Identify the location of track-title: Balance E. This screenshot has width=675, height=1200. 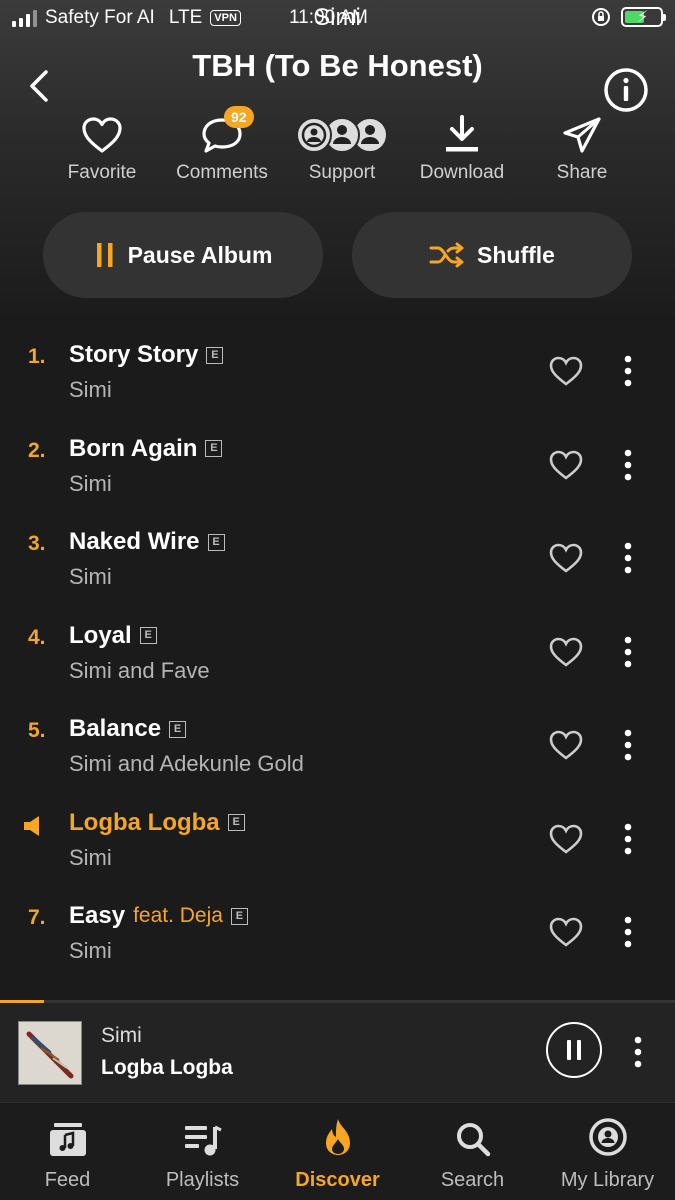
(128, 729).